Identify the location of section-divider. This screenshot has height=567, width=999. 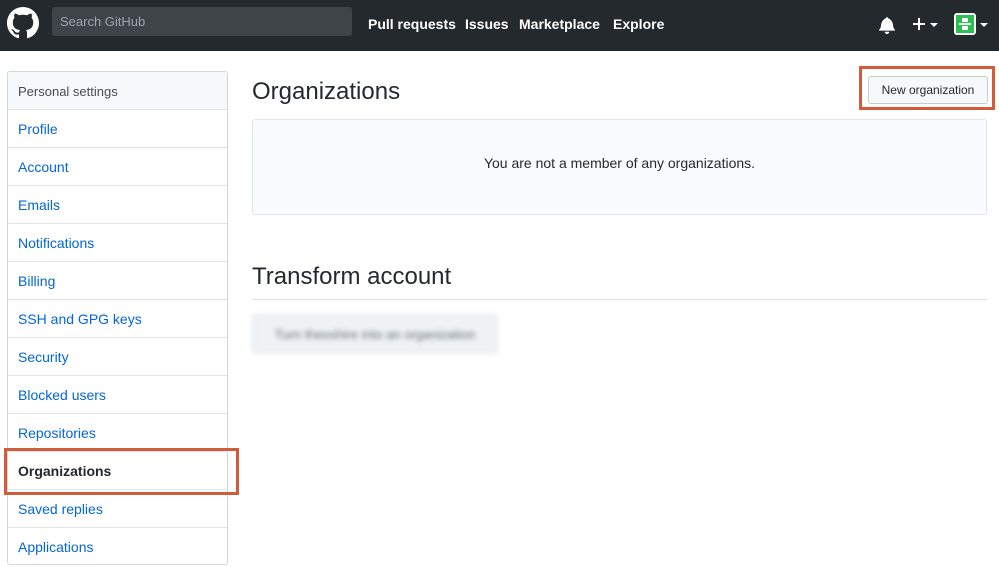
(619, 299).